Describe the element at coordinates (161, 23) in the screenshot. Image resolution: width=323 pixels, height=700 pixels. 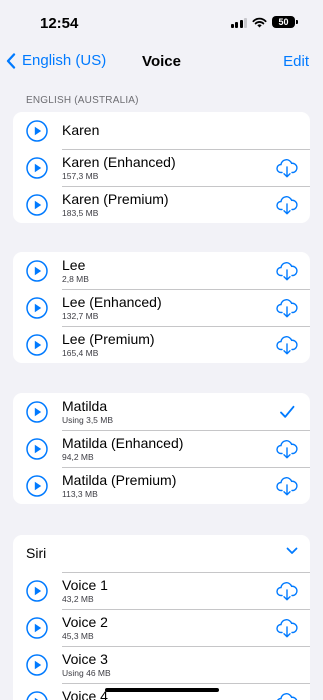
I see `status-bar: 12:54 50` at that location.